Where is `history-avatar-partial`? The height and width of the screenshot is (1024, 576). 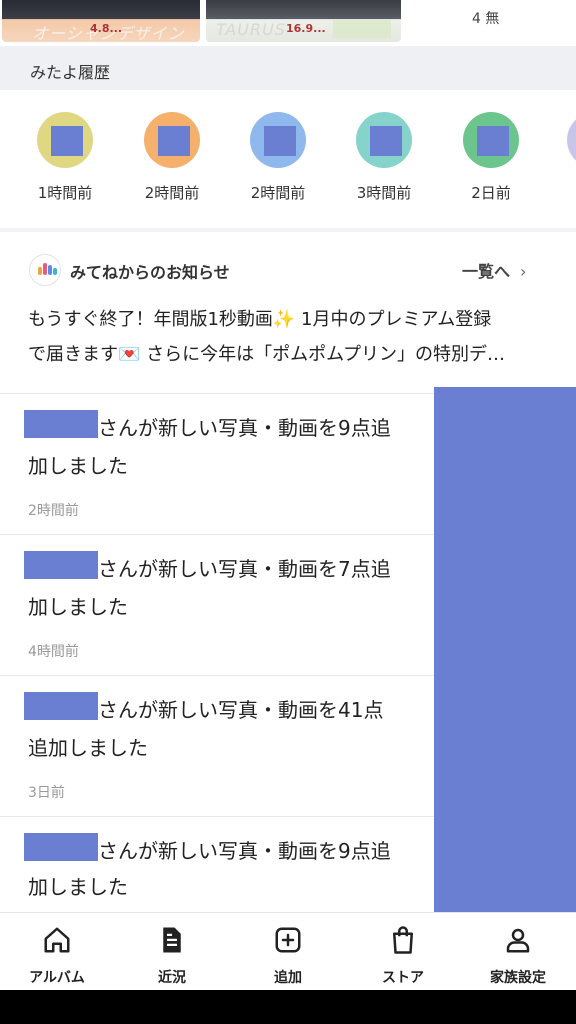
history-avatar-partial is located at coordinates (571, 140).